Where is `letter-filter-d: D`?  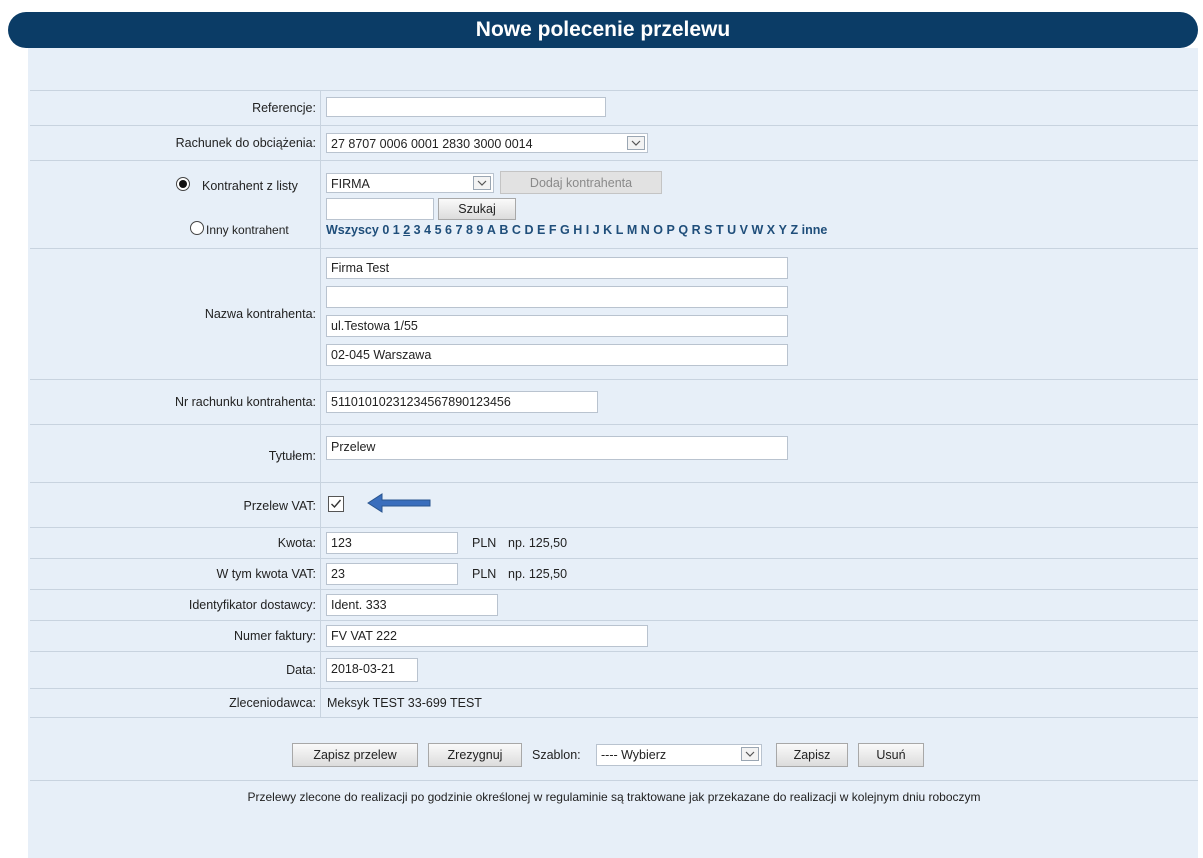 letter-filter-d: D is located at coordinates (528, 230).